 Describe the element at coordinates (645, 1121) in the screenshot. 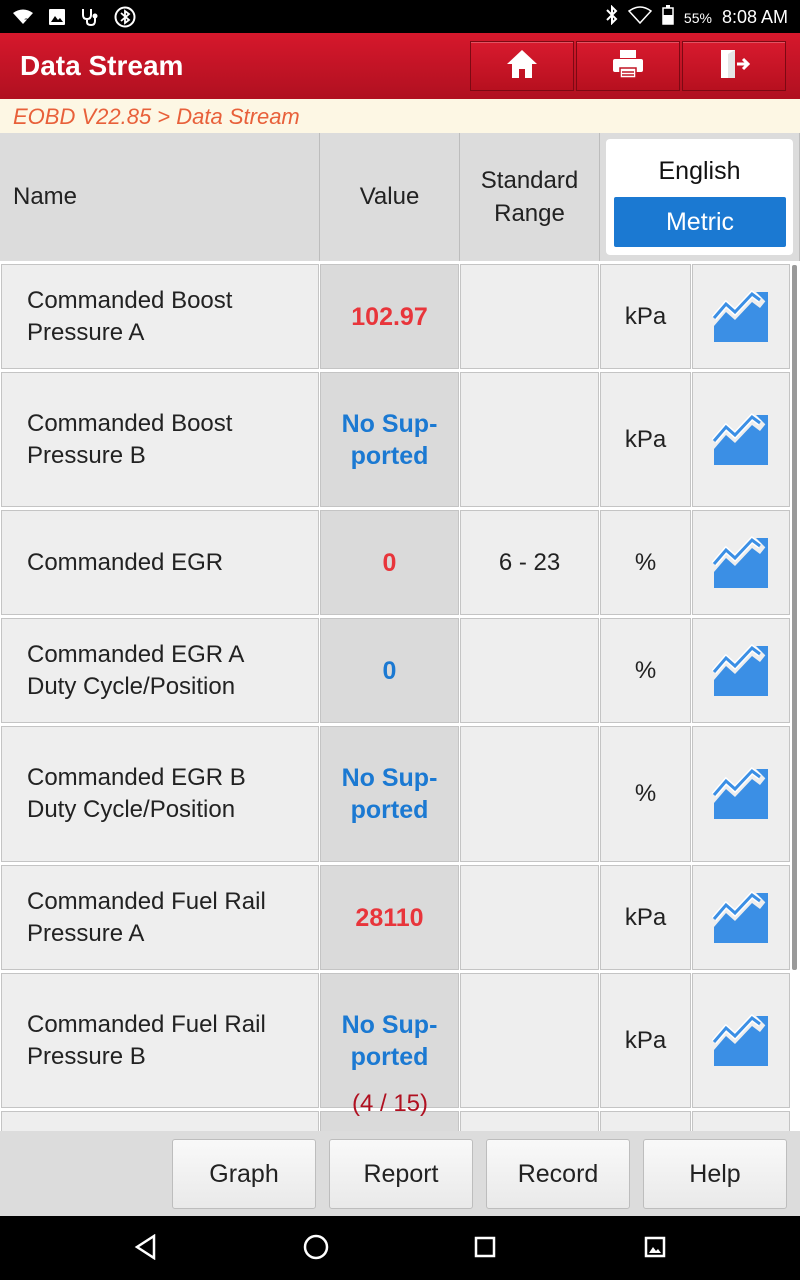

I see `row-unit` at that location.